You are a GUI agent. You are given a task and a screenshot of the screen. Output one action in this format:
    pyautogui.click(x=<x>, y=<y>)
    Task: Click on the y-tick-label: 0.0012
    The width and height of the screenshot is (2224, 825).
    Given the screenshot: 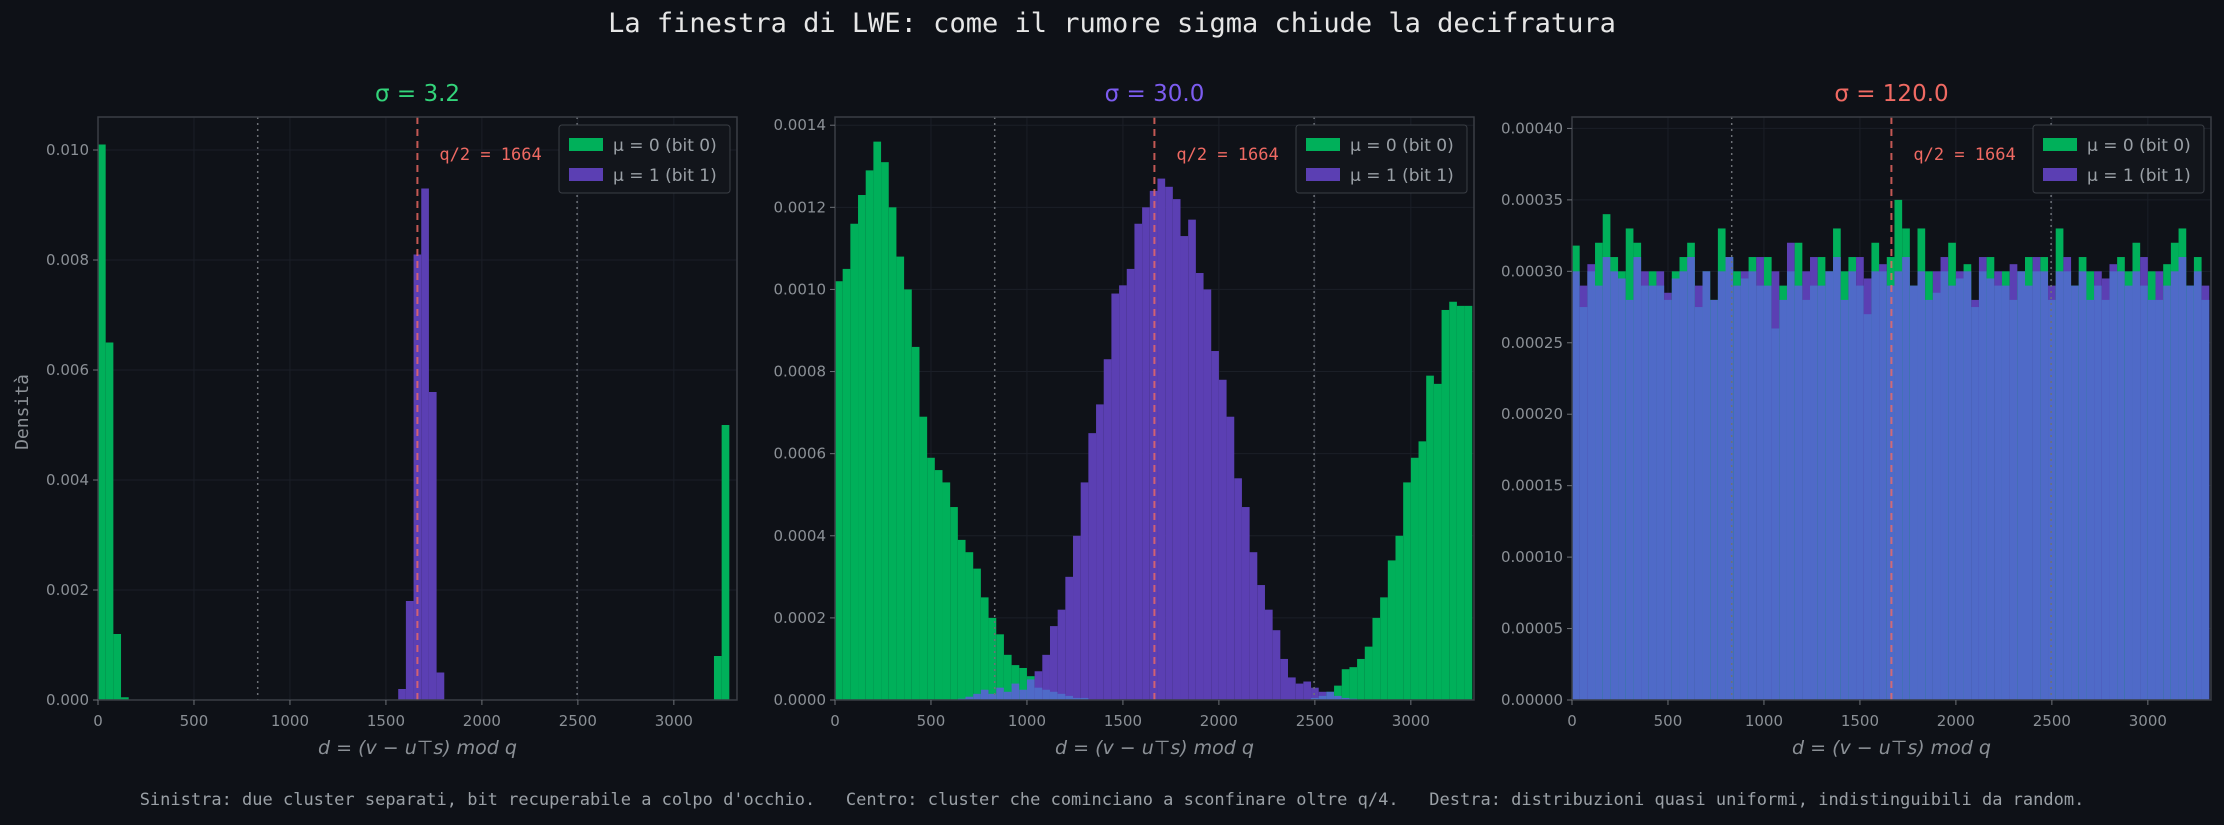 What is the action you would take?
    pyautogui.click(x=800, y=207)
    